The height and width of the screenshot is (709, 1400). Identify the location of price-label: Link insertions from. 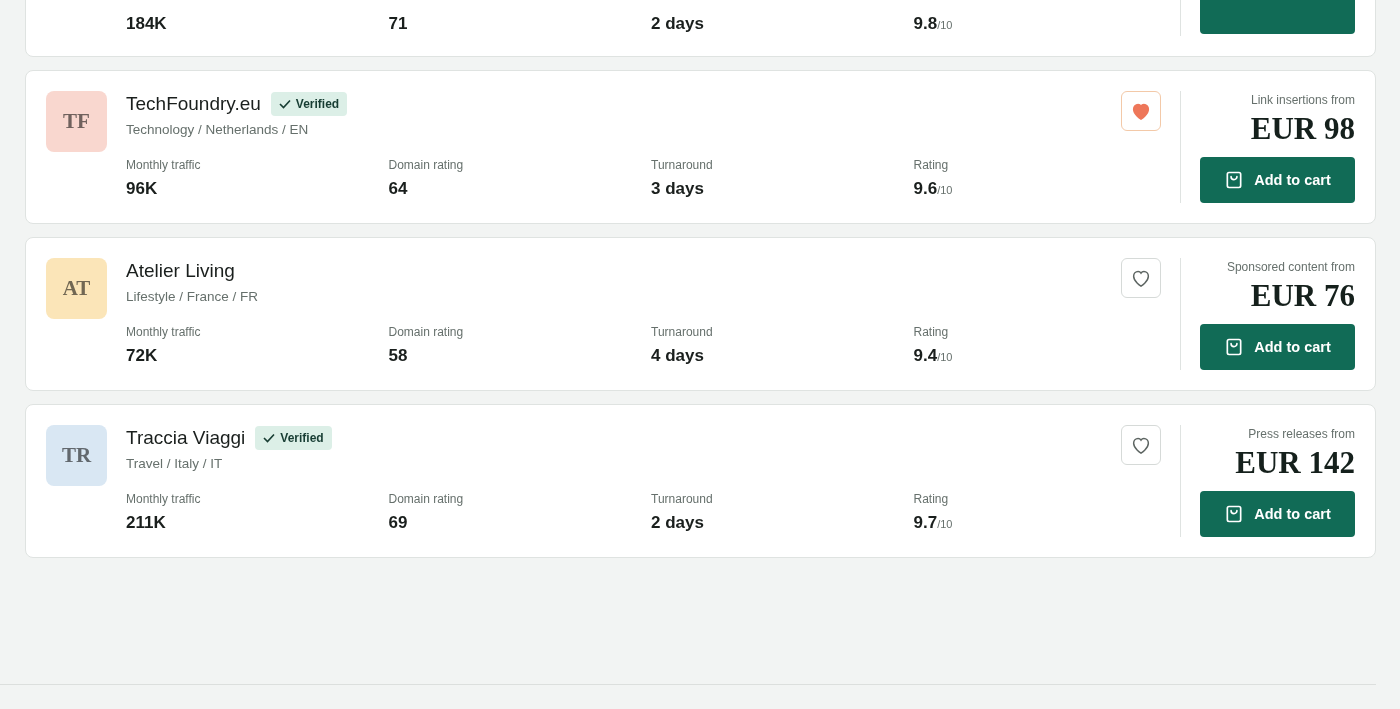
(1302, 100).